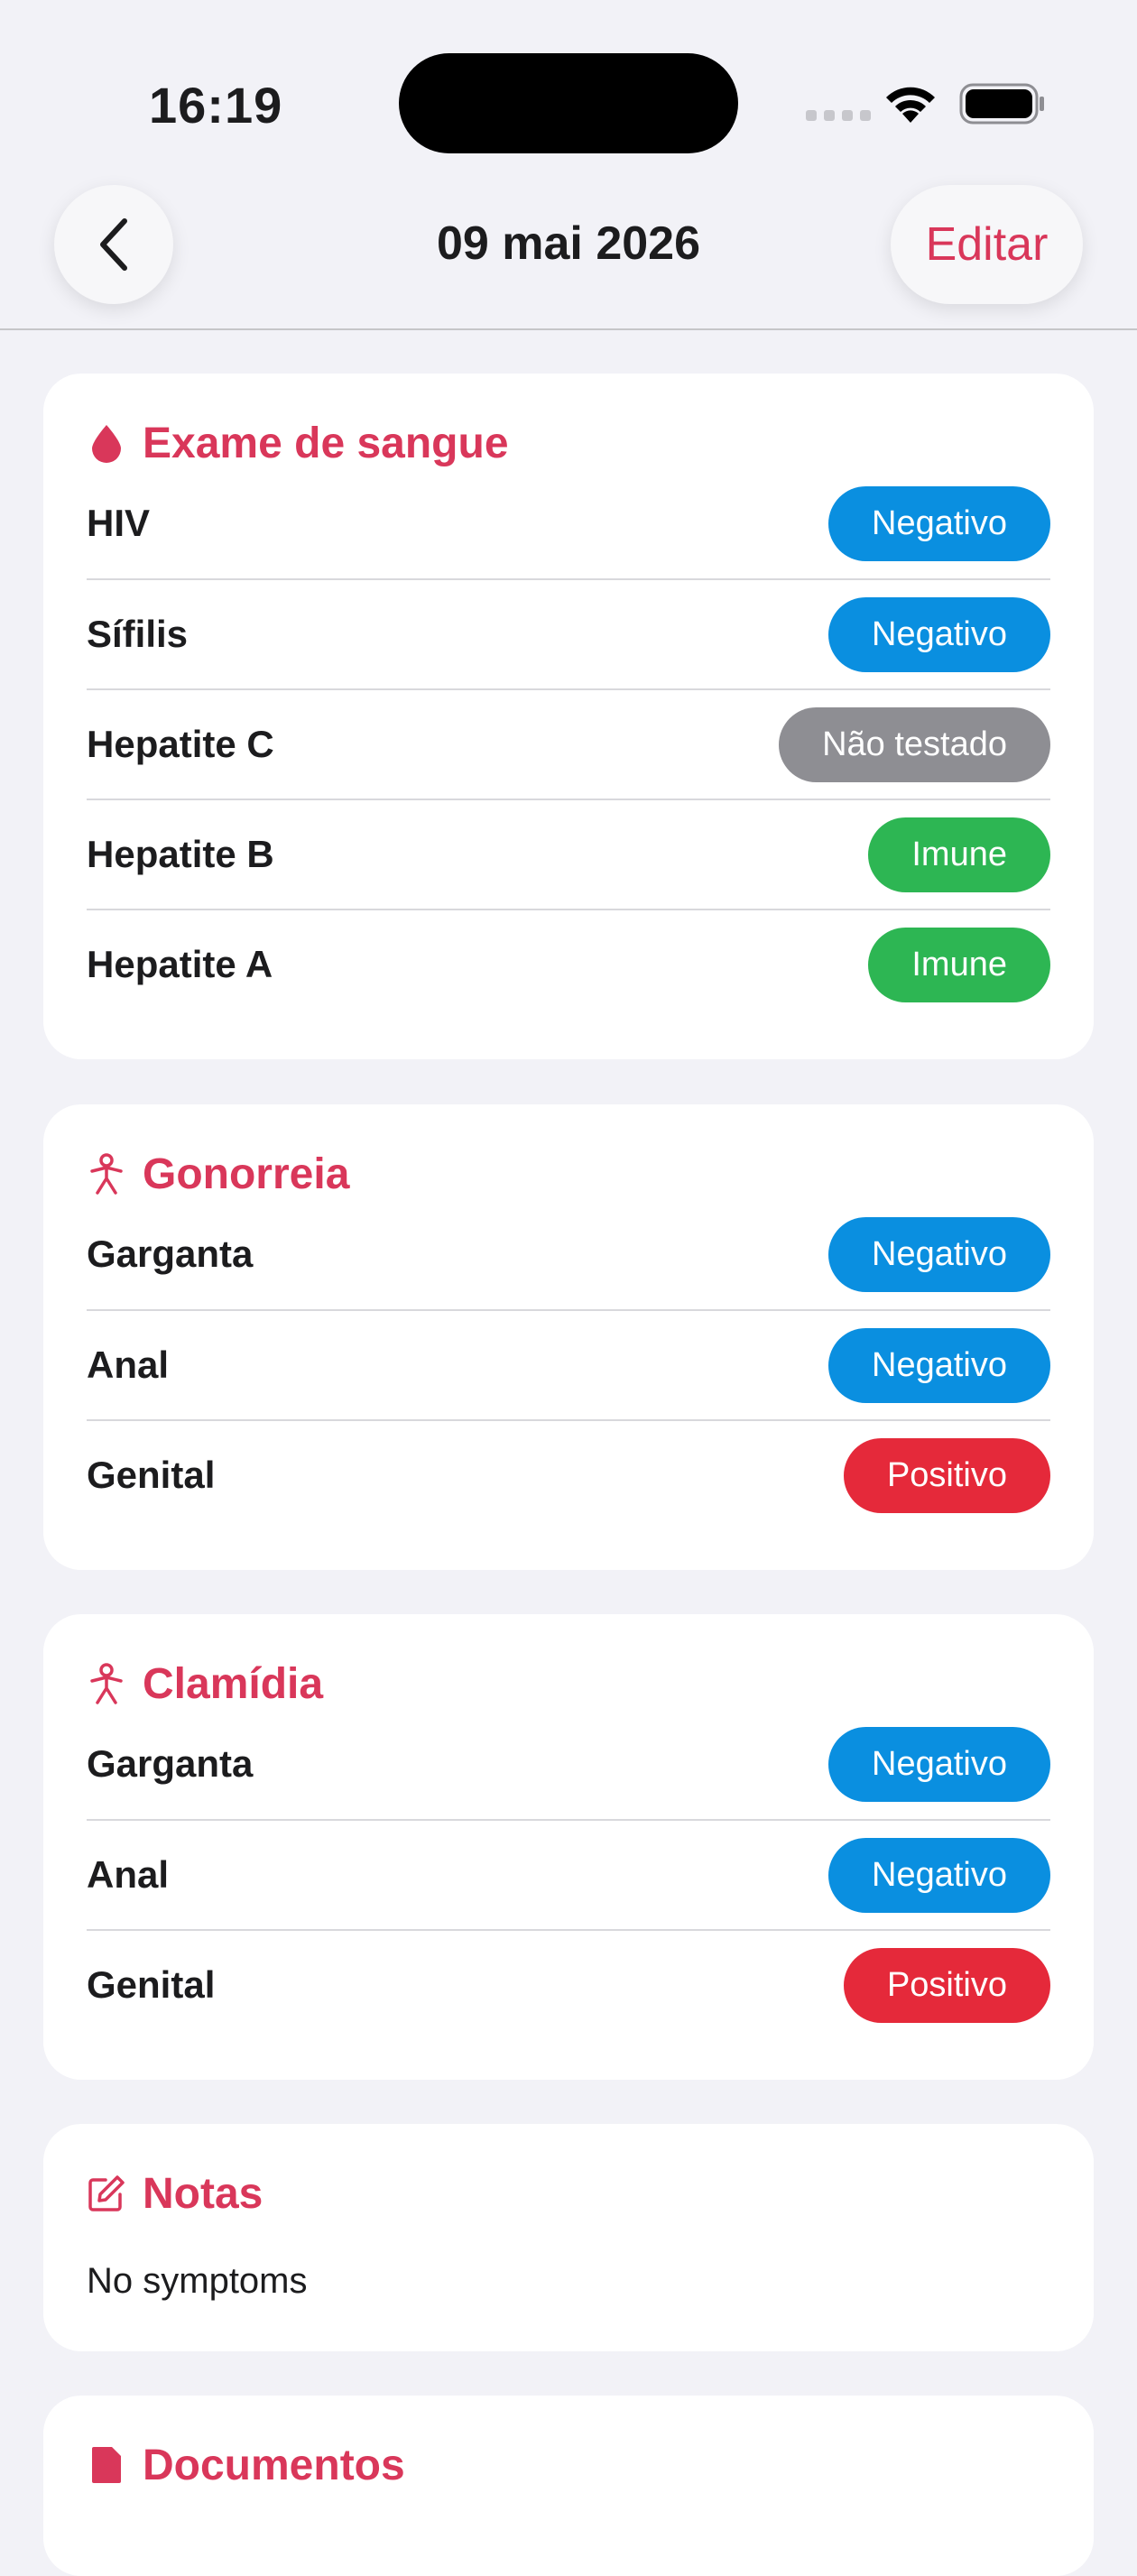 The image size is (1137, 2576). I want to click on section-header: Exame de sangue, so click(298, 443).